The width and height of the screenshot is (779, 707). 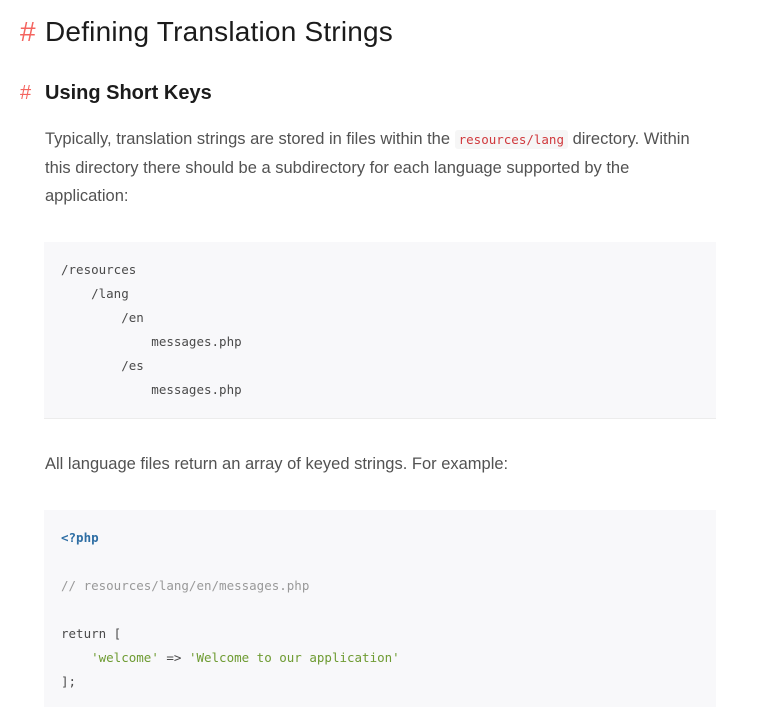 I want to click on array-arrow: =>, so click(x=173, y=657).